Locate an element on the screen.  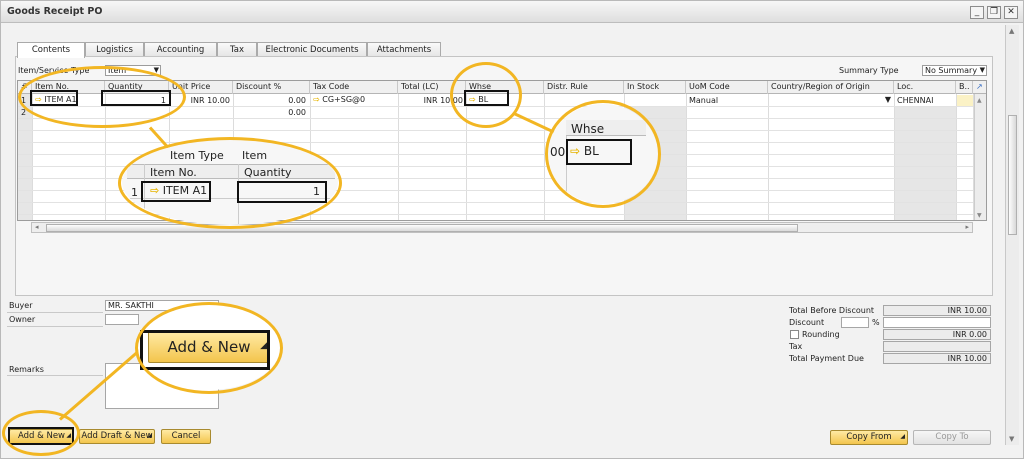
expand-icon: ↗ is located at coordinates (979, 87).